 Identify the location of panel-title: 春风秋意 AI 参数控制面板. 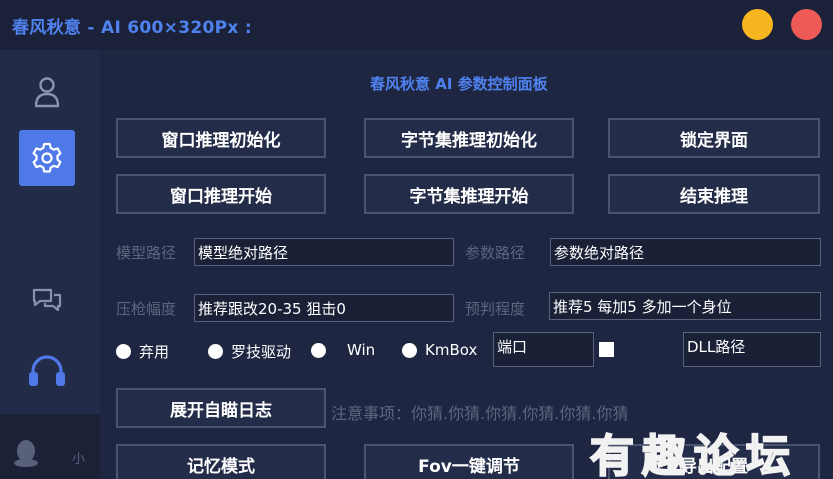
(459, 84).